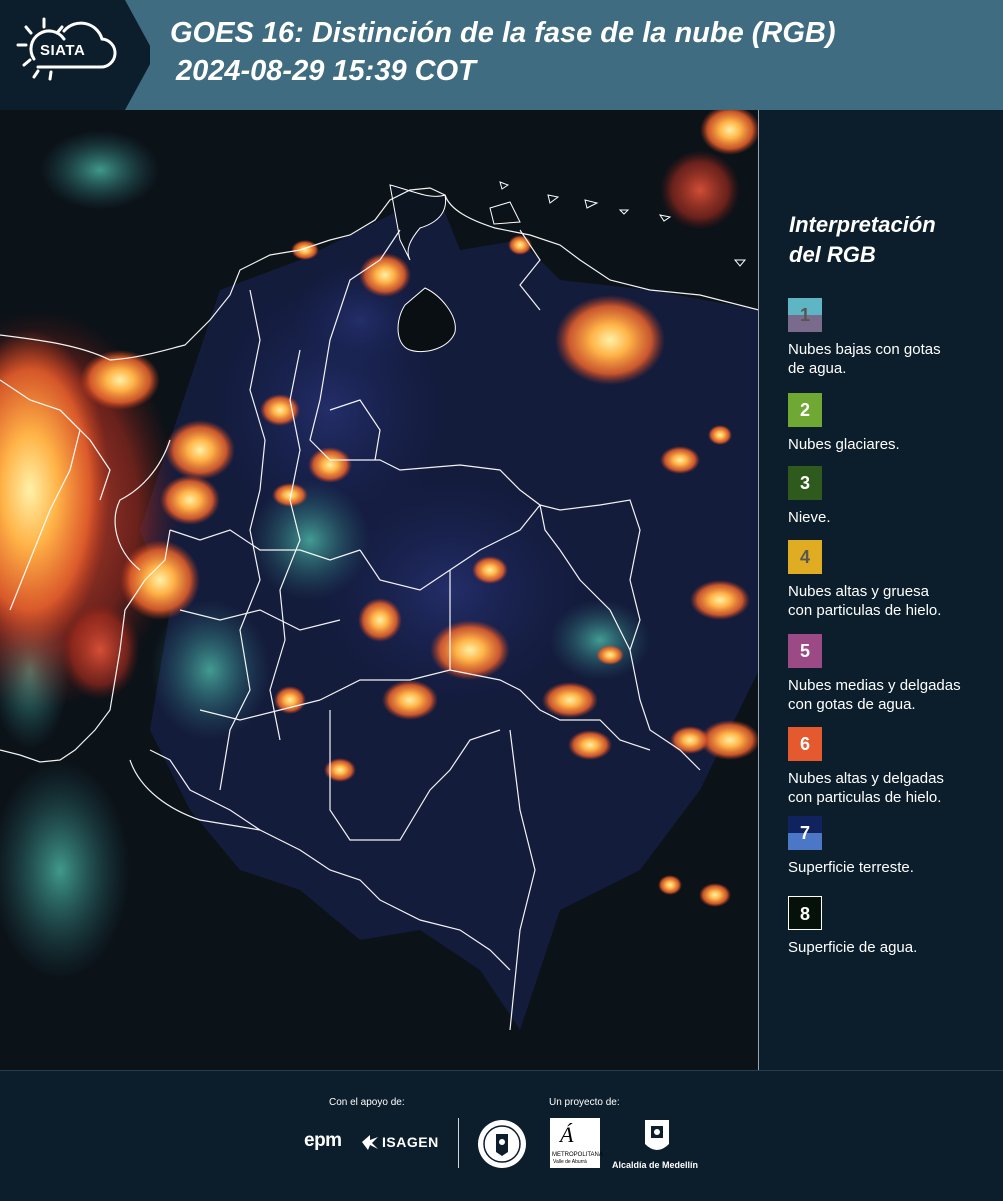 The width and height of the screenshot is (1003, 1201). I want to click on legend-number: 6, so click(804, 744).